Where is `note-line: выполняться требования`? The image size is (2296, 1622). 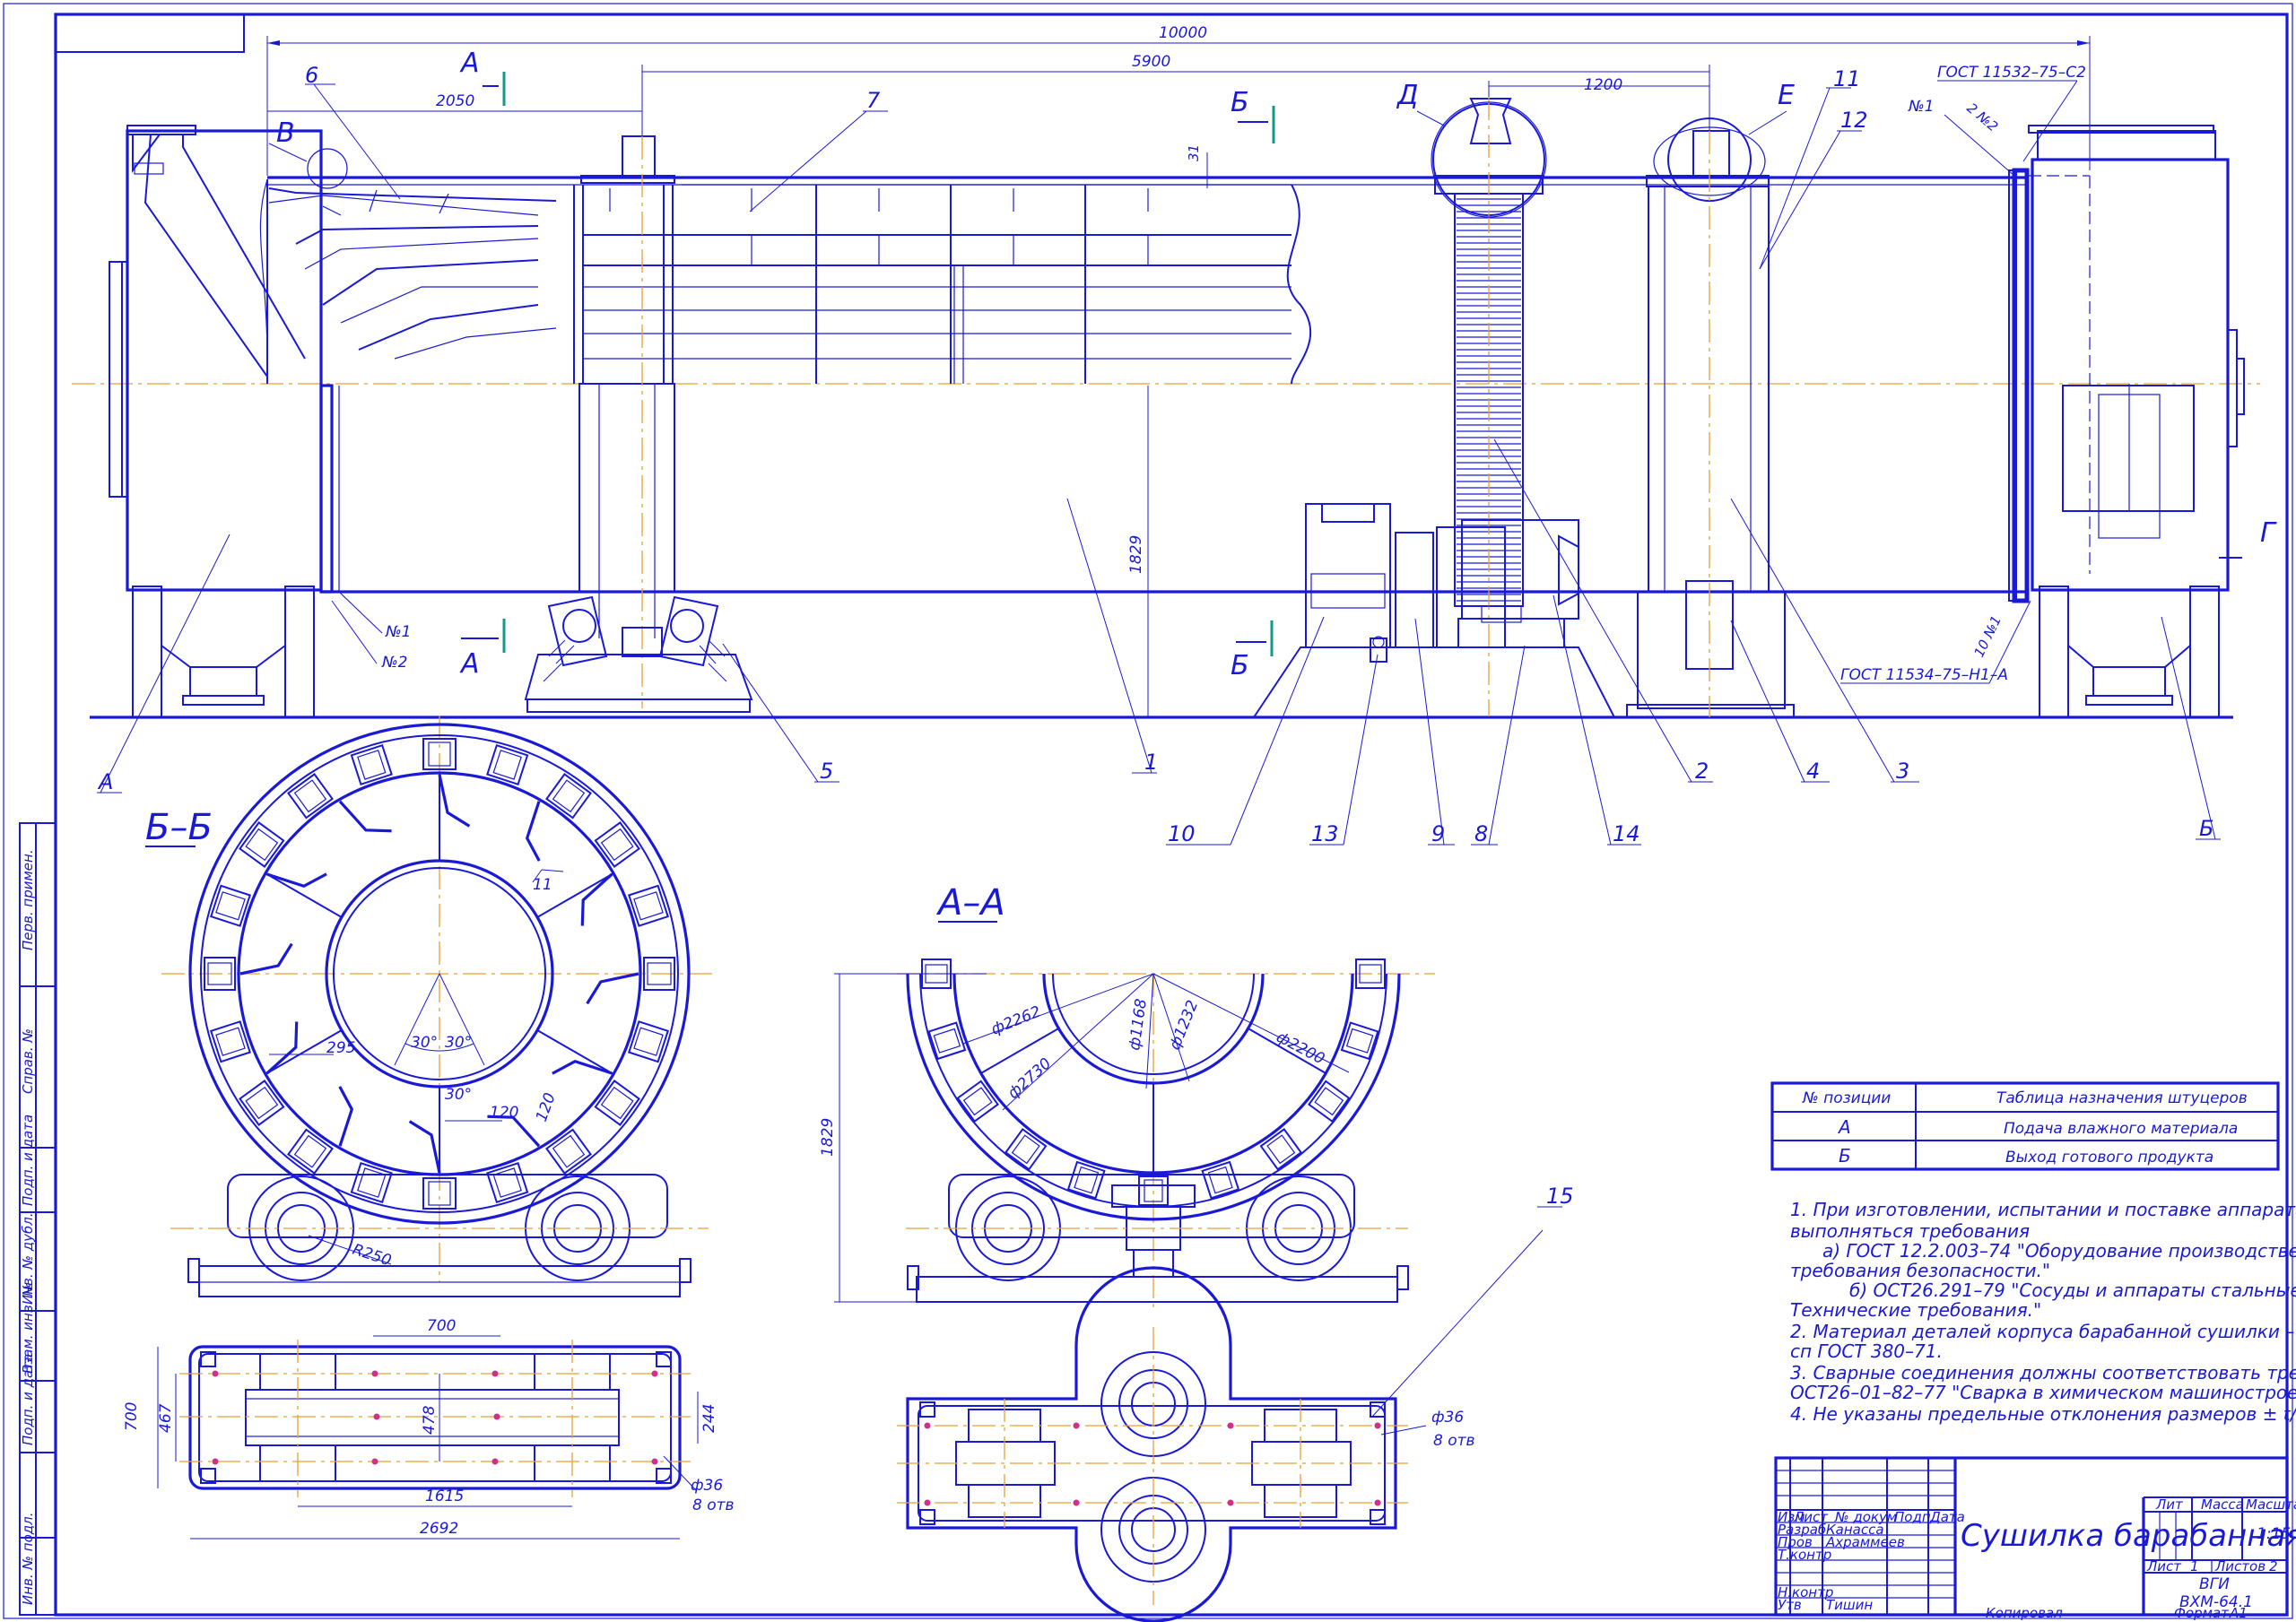 note-line: выполняться требования is located at coordinates (1910, 1231).